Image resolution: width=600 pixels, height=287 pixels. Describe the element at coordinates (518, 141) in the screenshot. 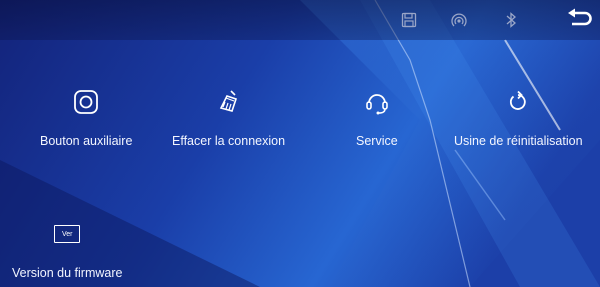

I see `factory-reset-label: Usine de réinitialisation` at that location.